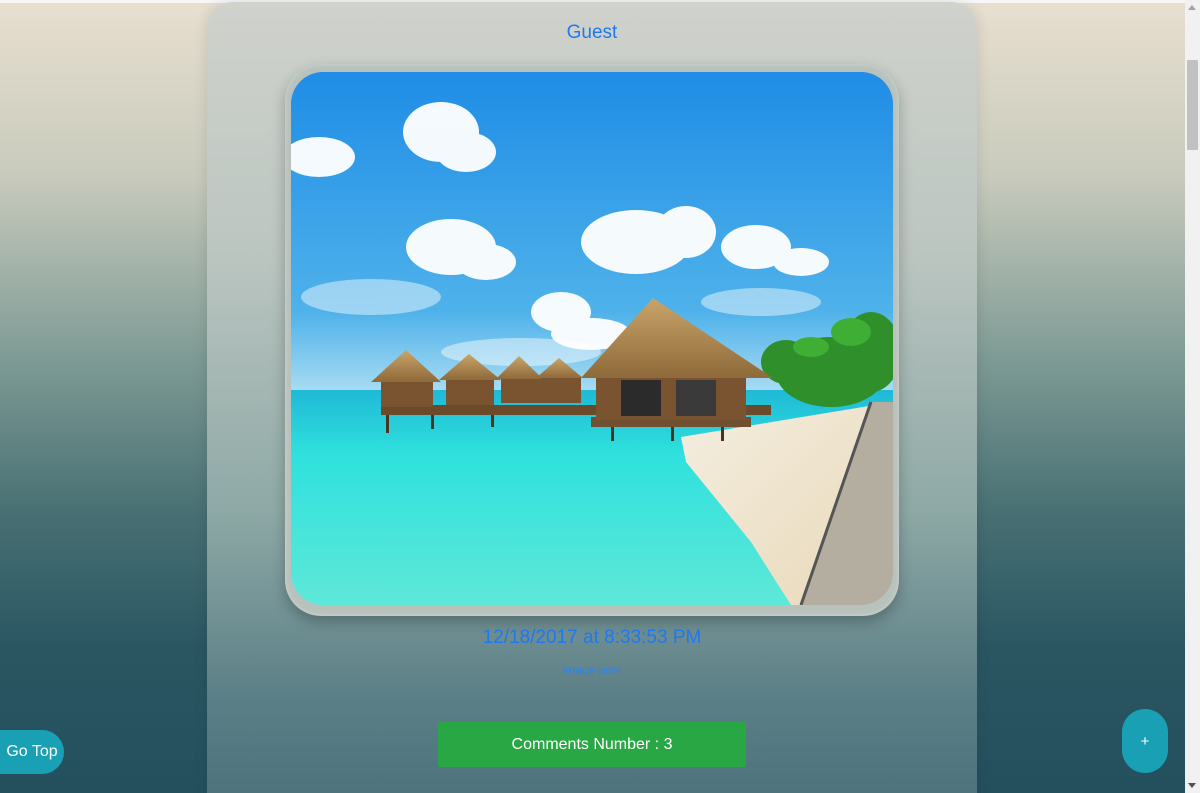 This screenshot has height=793, width=1200. Describe the element at coordinates (1192, 396) in the screenshot. I see `vertical-scrollbar` at that location.